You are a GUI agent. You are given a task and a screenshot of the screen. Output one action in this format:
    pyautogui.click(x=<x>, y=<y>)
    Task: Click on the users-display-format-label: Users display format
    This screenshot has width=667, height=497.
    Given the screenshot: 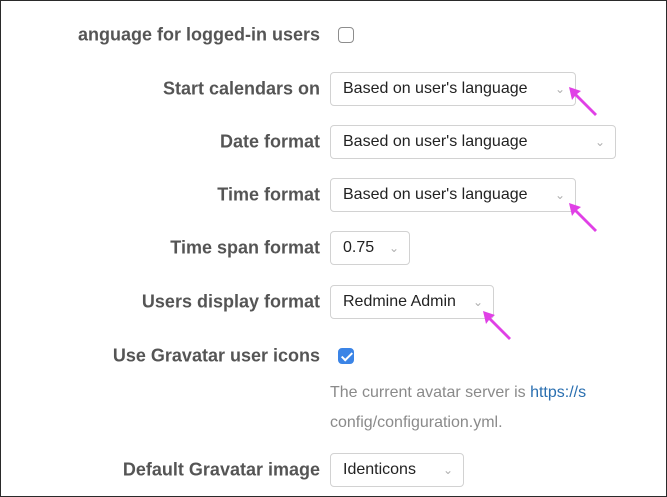 What is the action you would take?
    pyautogui.click(x=230, y=301)
    